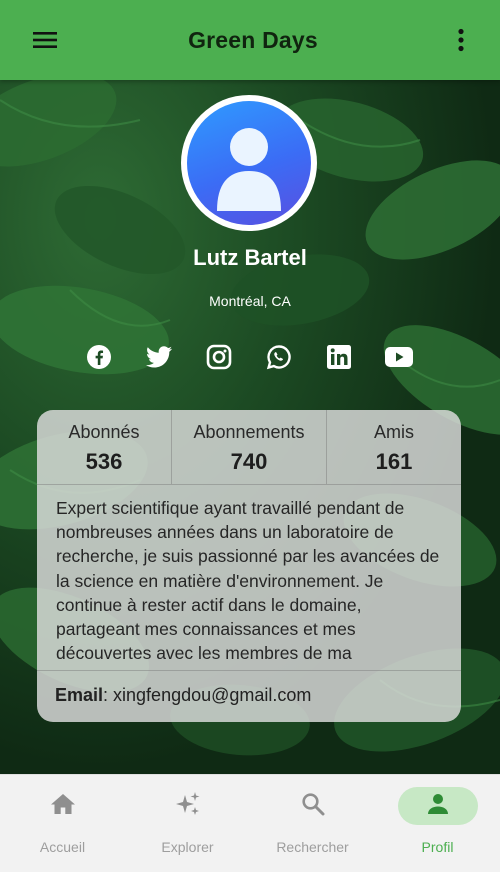 The height and width of the screenshot is (872, 500). I want to click on menu-icon, so click(45, 40).